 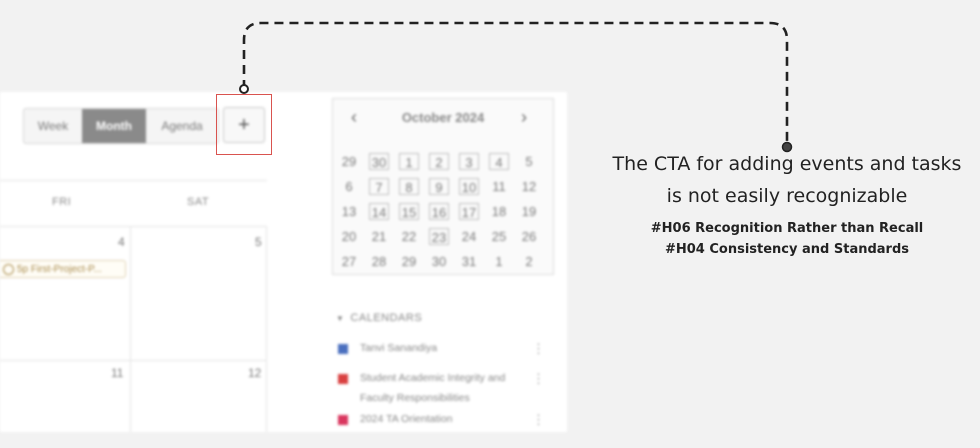 What do you see at coordinates (787, 164) in the screenshot?
I see `annotation-line-1: The CTA for adding events and tasks` at bounding box center [787, 164].